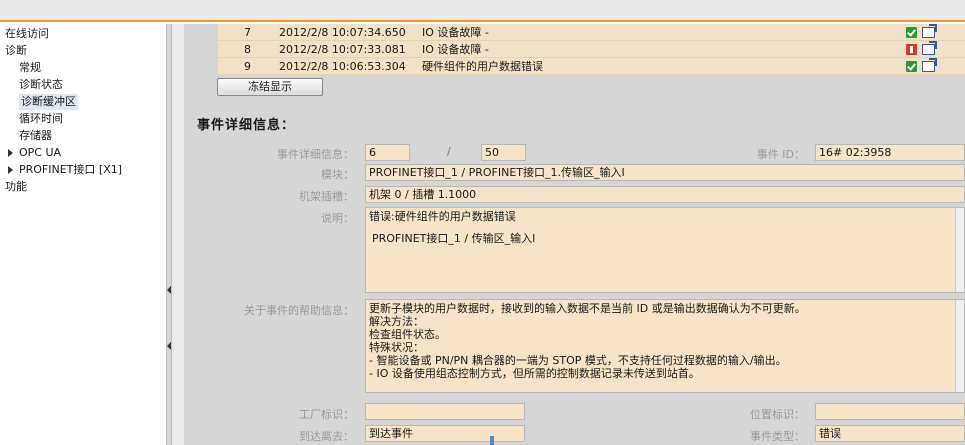 This screenshot has width=965, height=445. What do you see at coordinates (16, 51) in the screenshot?
I see `tree-item-diagnostics: 诊断` at bounding box center [16, 51].